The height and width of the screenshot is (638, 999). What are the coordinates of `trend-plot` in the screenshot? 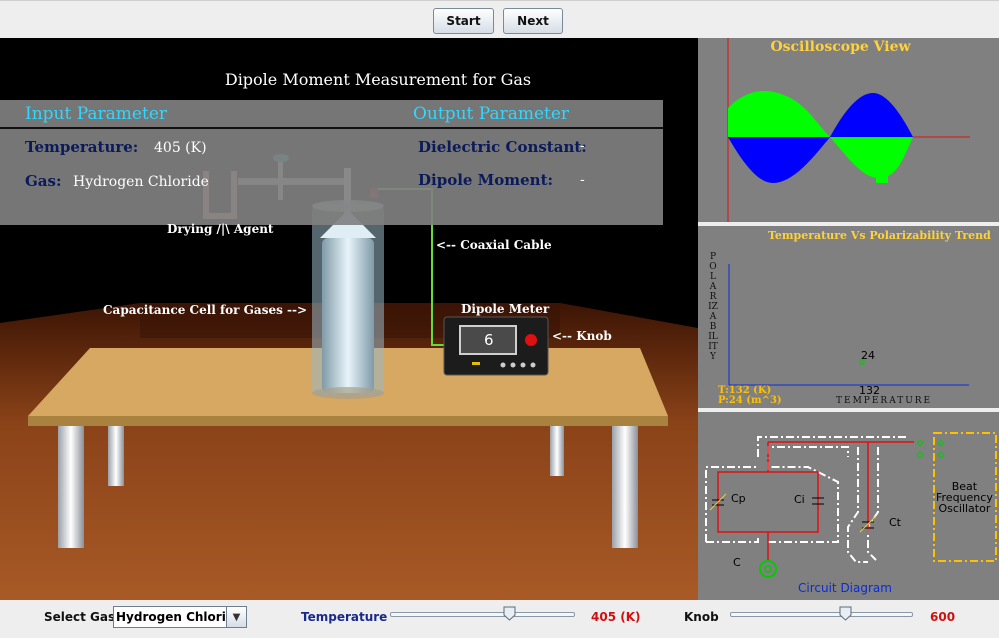 It's located at (848, 325).